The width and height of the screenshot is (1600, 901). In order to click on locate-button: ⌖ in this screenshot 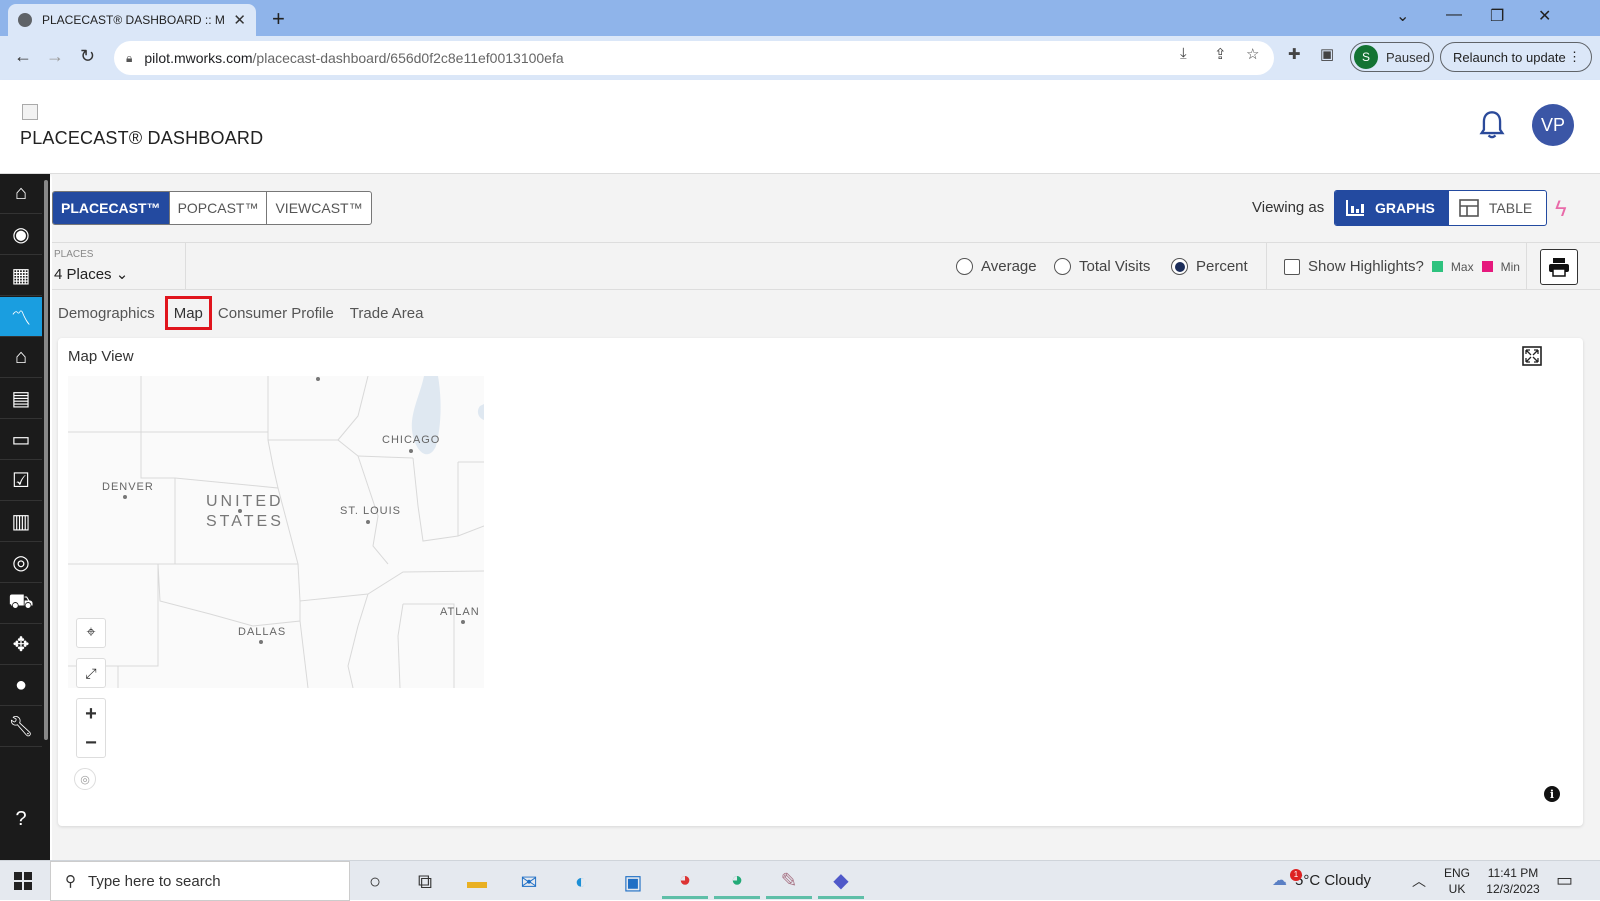, I will do `click(91, 633)`.